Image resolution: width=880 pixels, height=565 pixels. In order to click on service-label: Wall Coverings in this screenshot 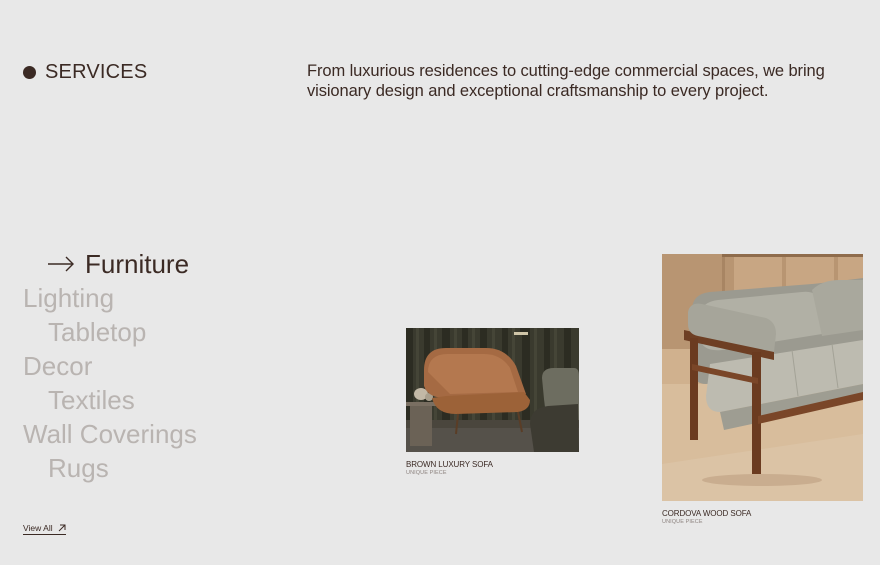, I will do `click(110, 433)`.